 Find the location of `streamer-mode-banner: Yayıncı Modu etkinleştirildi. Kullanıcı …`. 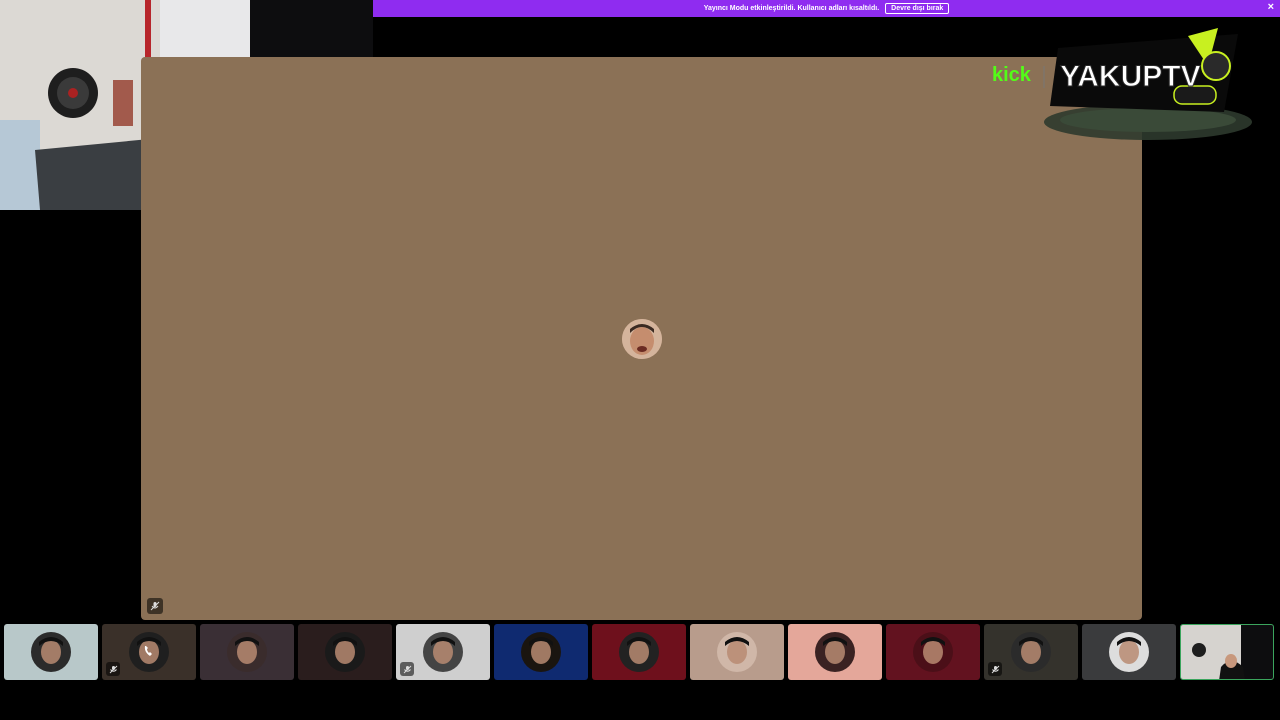

streamer-mode-banner: Yayıncı Modu etkinleştirildi. Kullanıcı … is located at coordinates (826, 8).